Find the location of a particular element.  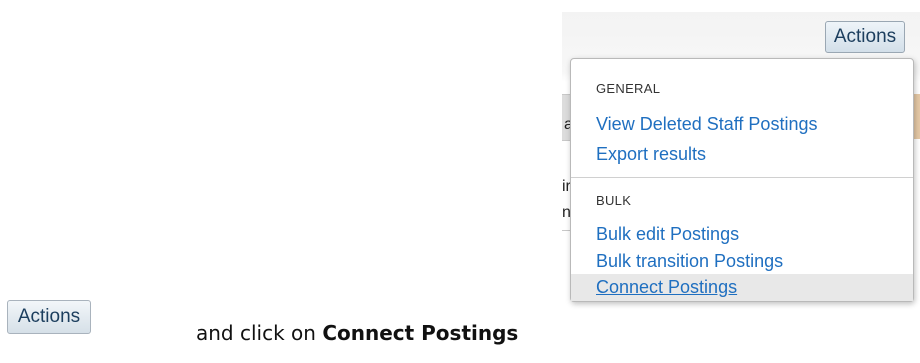

menu-item-export-results: Export results is located at coordinates (742, 154).